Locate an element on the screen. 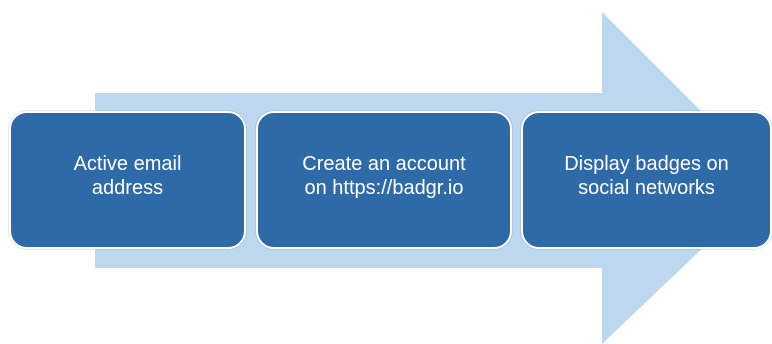  step-box-display-badges: Display badges on social networks is located at coordinates (646, 180).